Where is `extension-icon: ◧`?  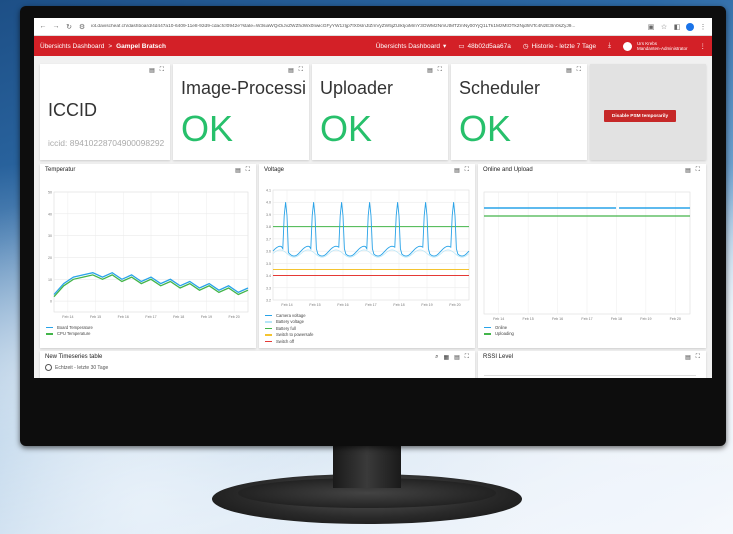
extension-icon: ◧ is located at coordinates (677, 27).